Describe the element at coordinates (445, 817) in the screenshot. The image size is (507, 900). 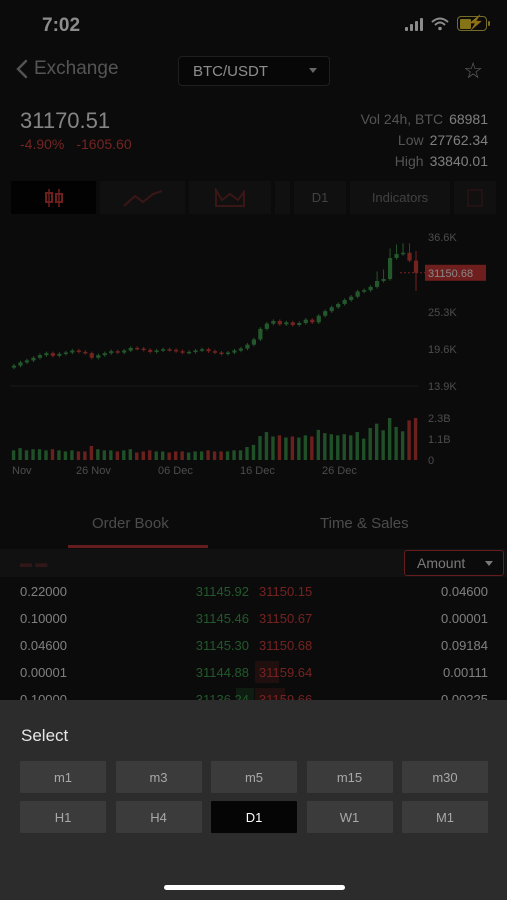
I see `timeframe-option-m1-month: M1` at that location.